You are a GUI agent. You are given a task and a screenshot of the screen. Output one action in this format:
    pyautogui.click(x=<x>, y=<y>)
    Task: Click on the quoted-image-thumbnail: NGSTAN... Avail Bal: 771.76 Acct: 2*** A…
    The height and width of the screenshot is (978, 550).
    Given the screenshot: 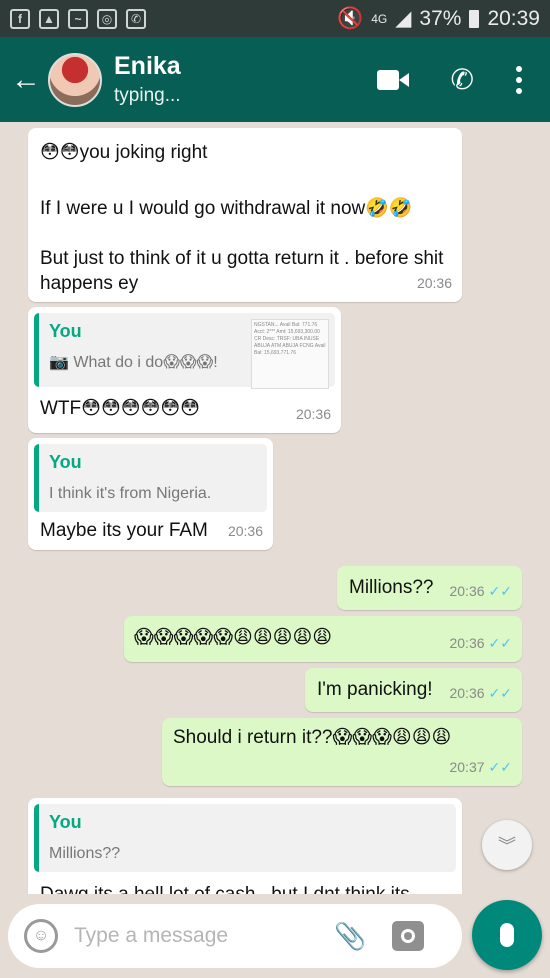 What is the action you would take?
    pyautogui.click(x=290, y=354)
    